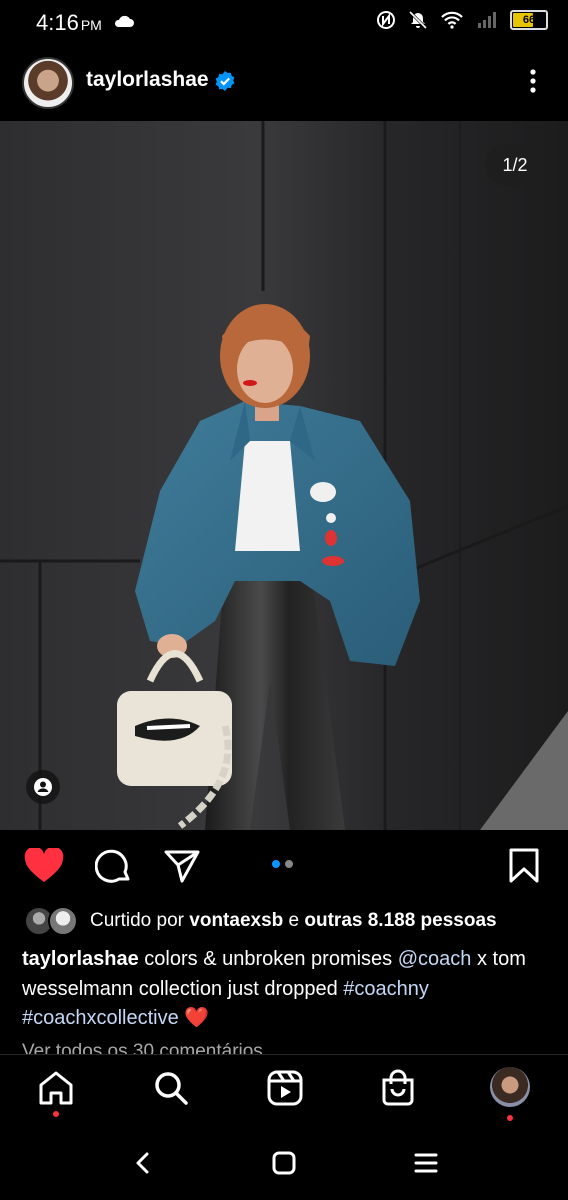 This screenshot has width=568, height=1200. Describe the element at coordinates (147, 80) in the screenshot. I see `author-username: taylorlashae` at that location.